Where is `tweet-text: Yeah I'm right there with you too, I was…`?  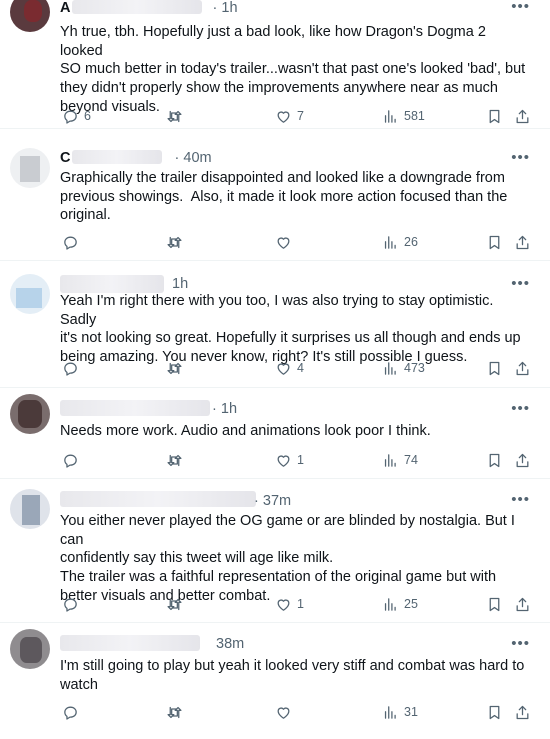 tweet-text: Yeah I'm right there with you too, I was… is located at coordinates (290, 329).